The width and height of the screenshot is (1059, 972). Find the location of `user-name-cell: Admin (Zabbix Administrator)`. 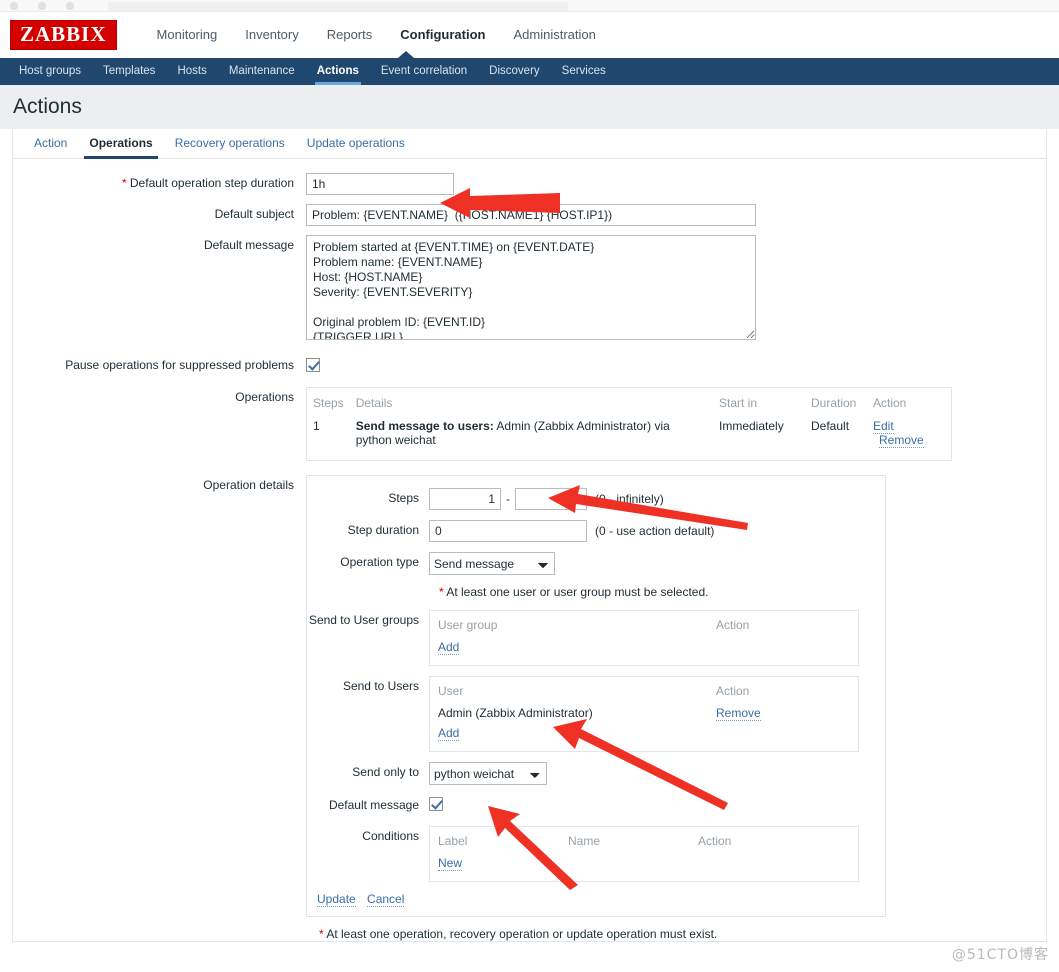

user-name-cell: Admin (Zabbix Administrator) is located at coordinates (515, 713).